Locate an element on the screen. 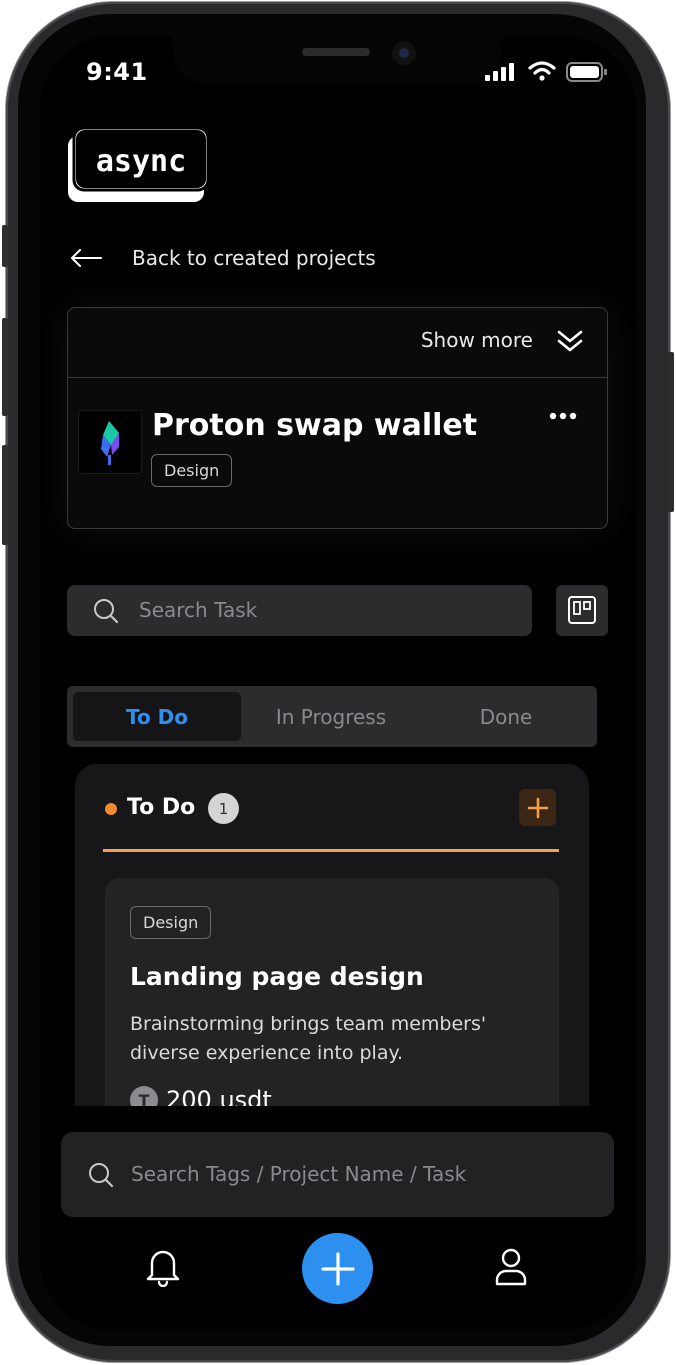 Image resolution: width=676 pixels, height=1365 pixels. speaker is located at coordinates (336, 52).